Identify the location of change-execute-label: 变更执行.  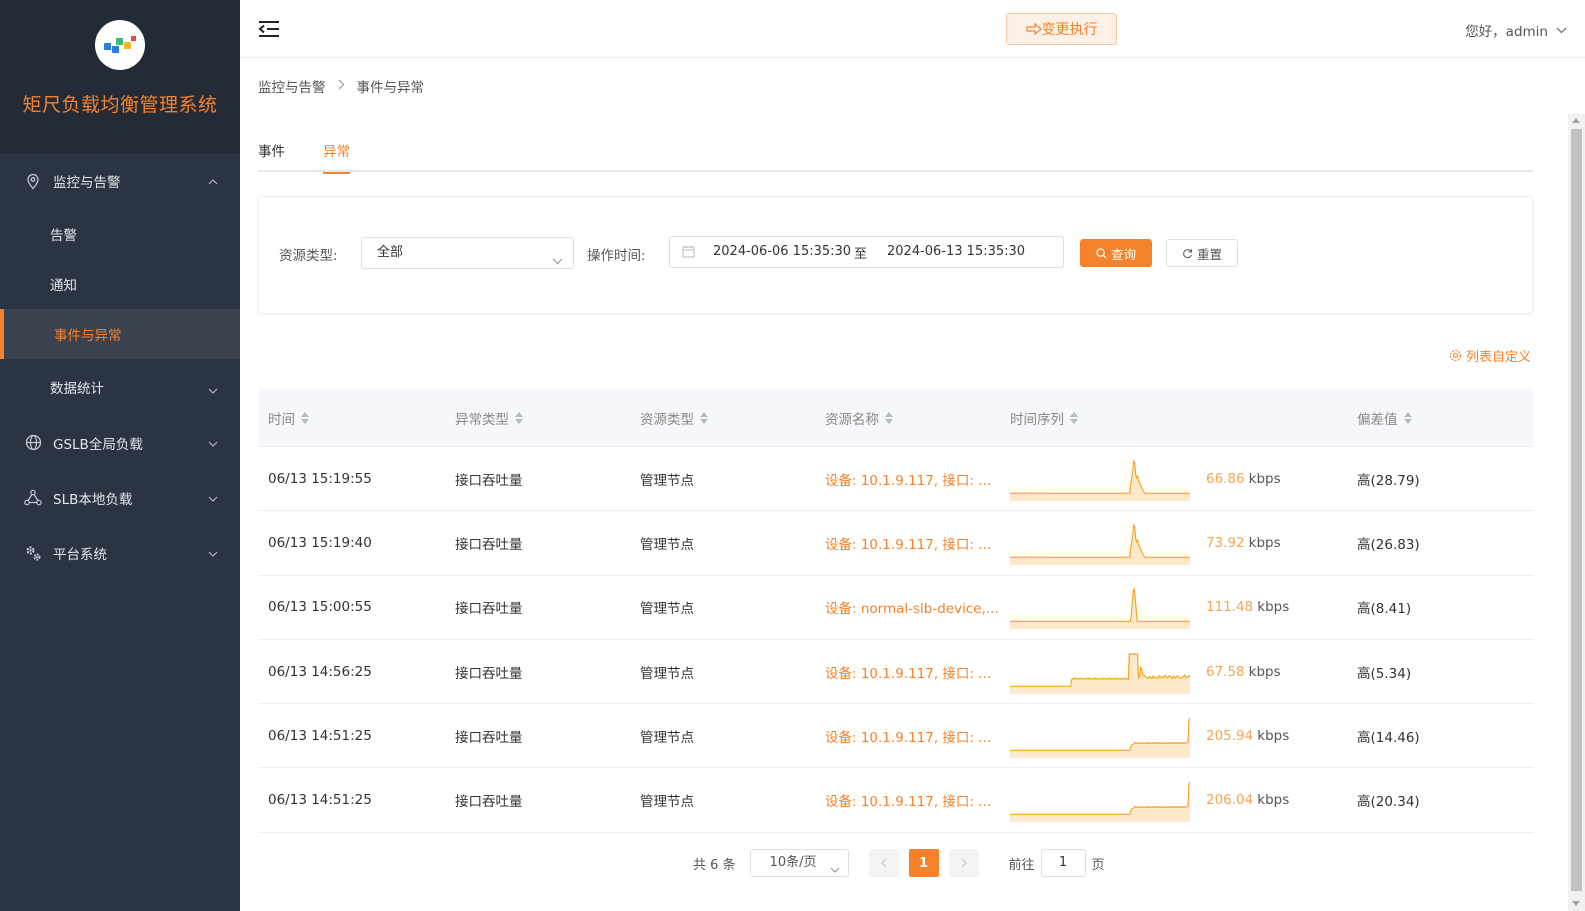
(1069, 30).